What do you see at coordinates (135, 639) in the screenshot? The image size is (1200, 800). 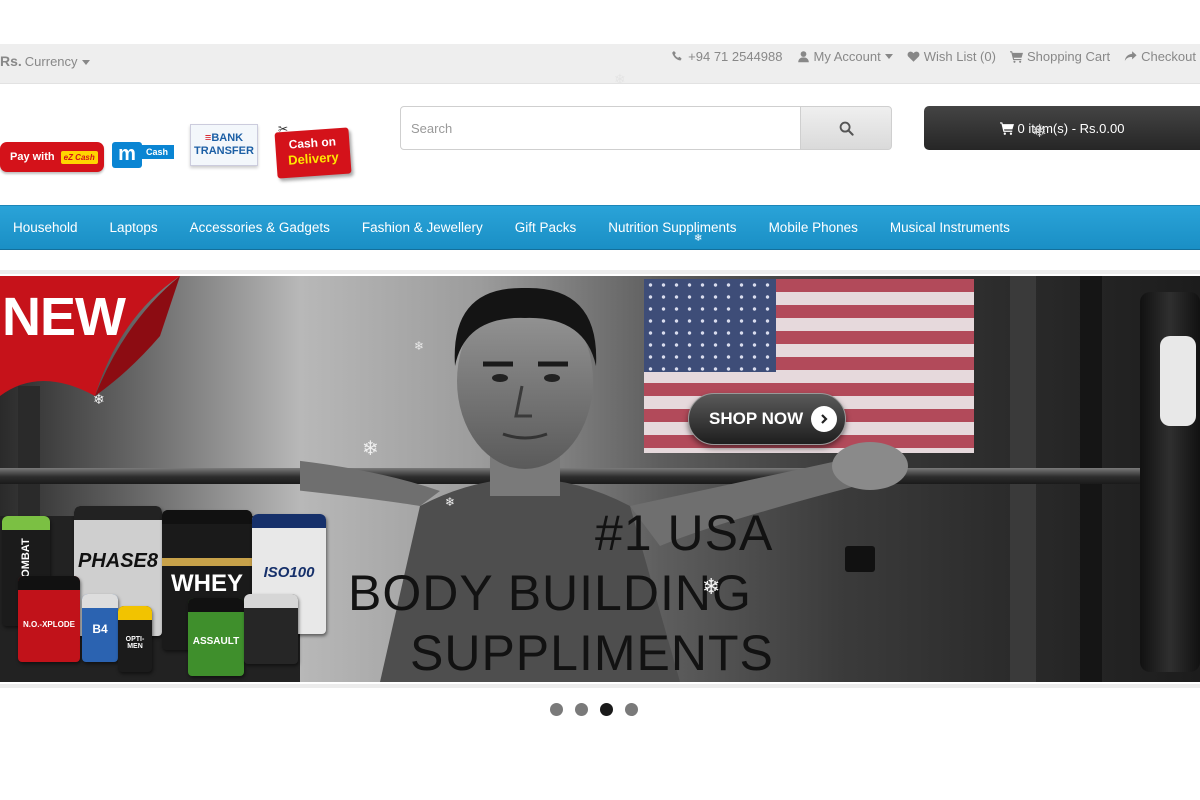 I see `product-optimen: OPTI-MEN` at bounding box center [135, 639].